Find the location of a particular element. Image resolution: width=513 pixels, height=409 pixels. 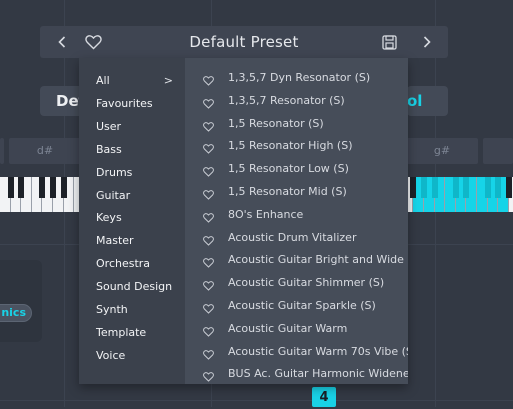

category-item: All > is located at coordinates (138, 81).